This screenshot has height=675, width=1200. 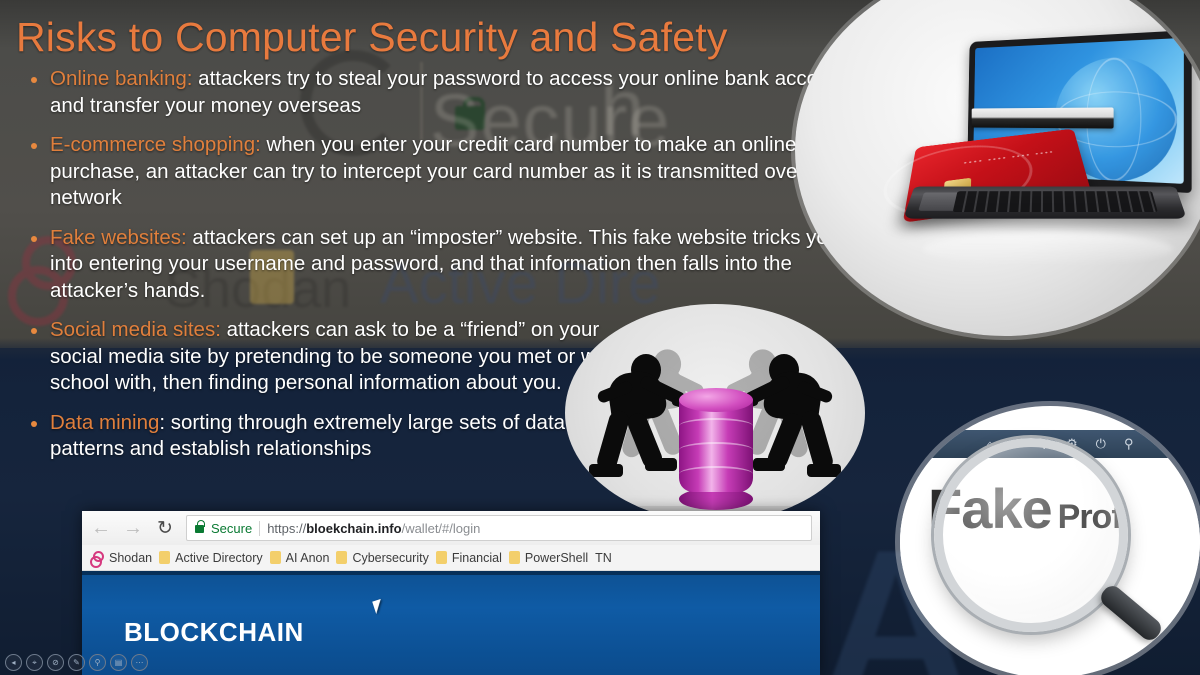 What do you see at coordinates (716, 446) in the screenshot?
I see `database-body` at bounding box center [716, 446].